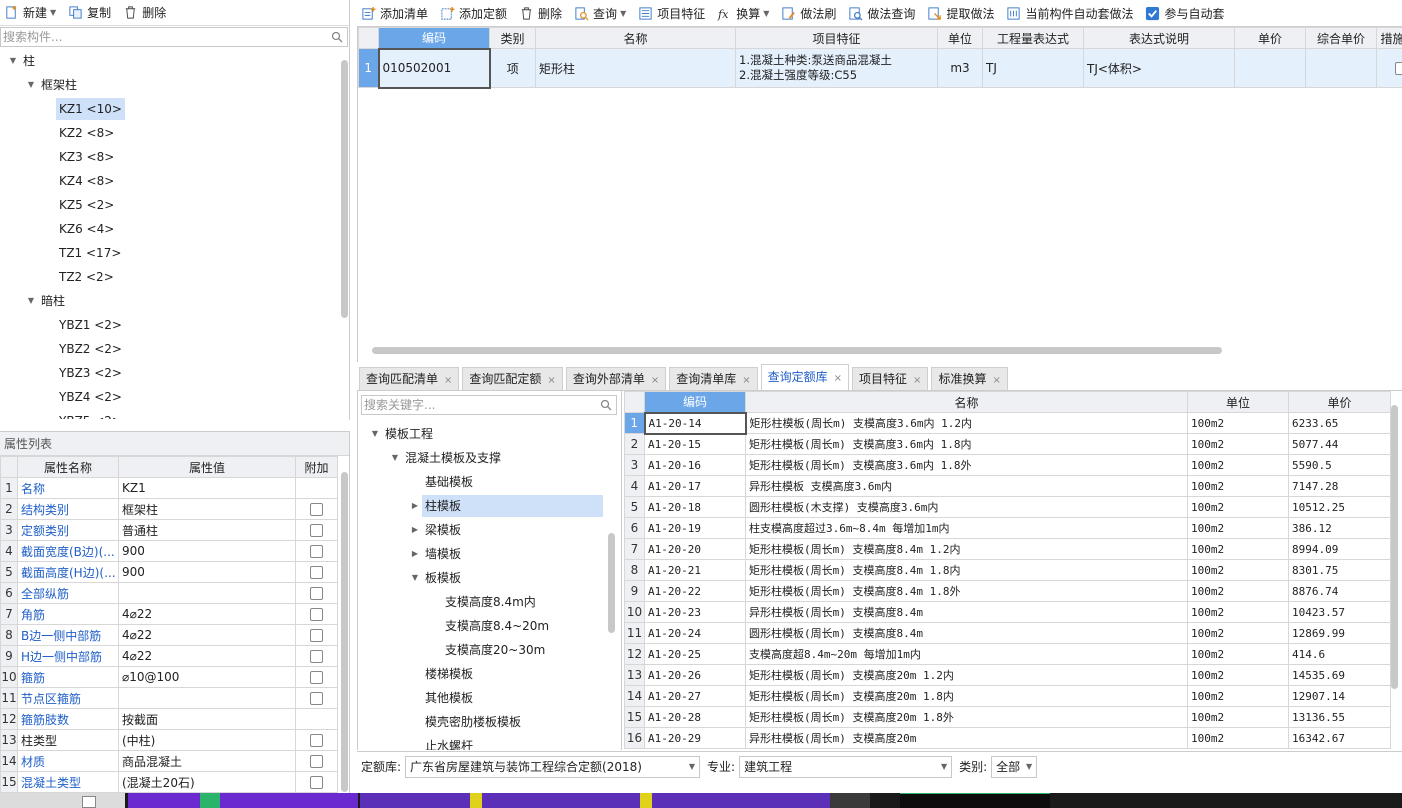  Describe the element at coordinates (169, 488) in the screenshot. I see `property-row: 1 名称 KZ1` at that location.